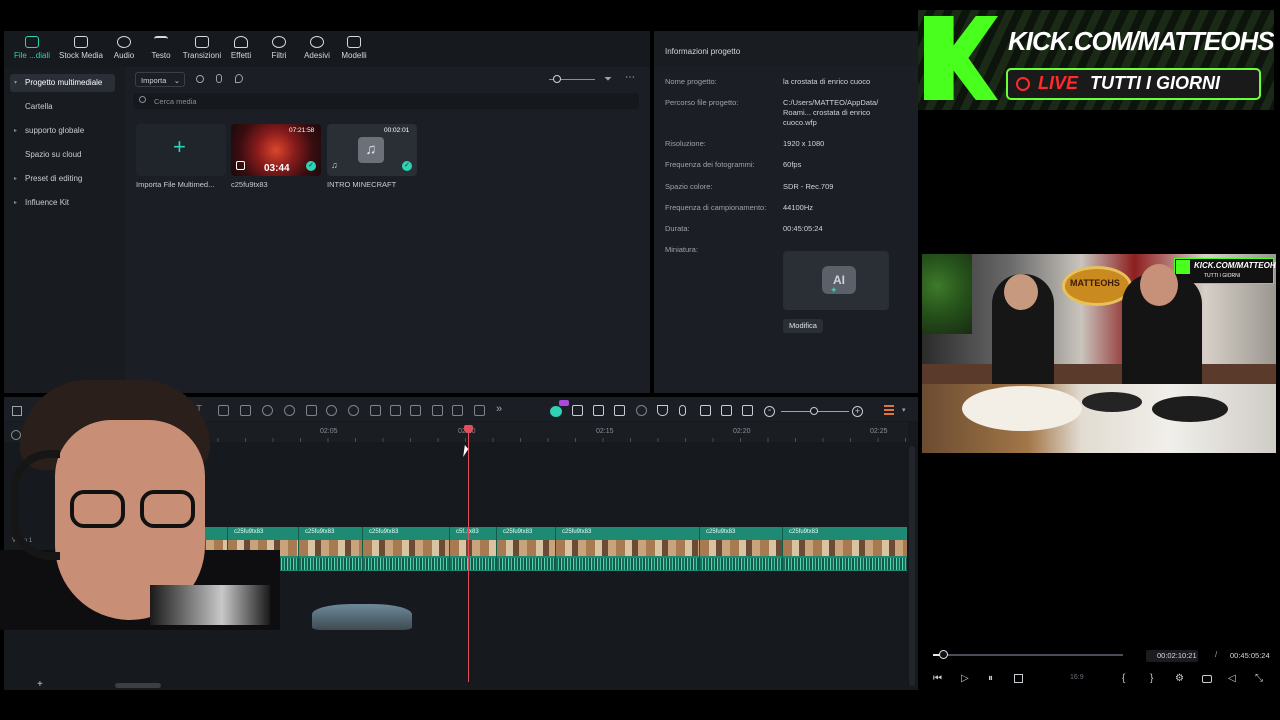  What do you see at coordinates (965, 678) in the screenshot?
I see `play-icon: ▷` at bounding box center [965, 678].